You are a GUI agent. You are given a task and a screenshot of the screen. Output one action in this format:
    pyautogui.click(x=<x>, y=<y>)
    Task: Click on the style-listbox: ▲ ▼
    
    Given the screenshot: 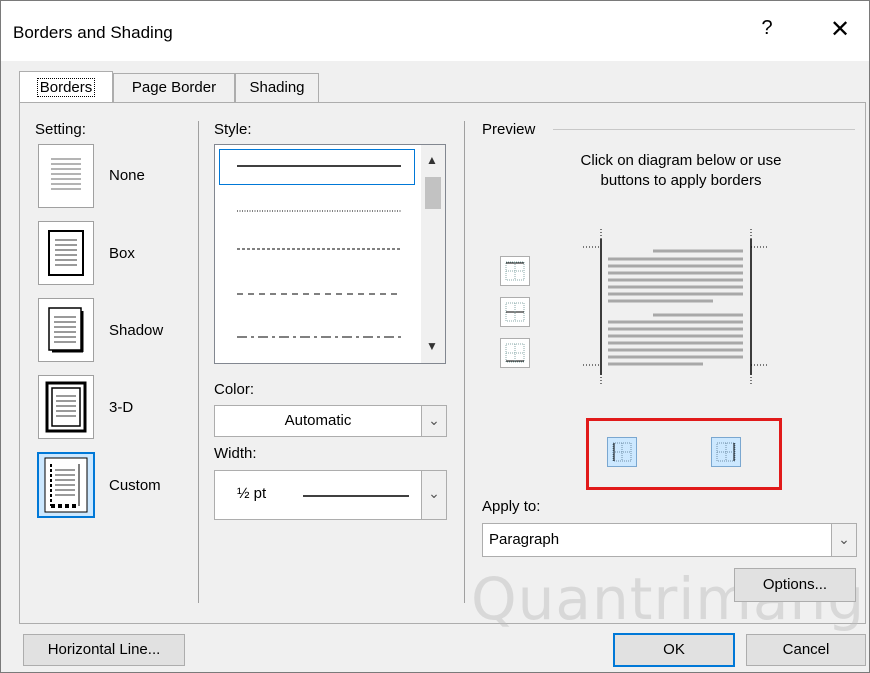 What is the action you would take?
    pyautogui.click(x=330, y=254)
    